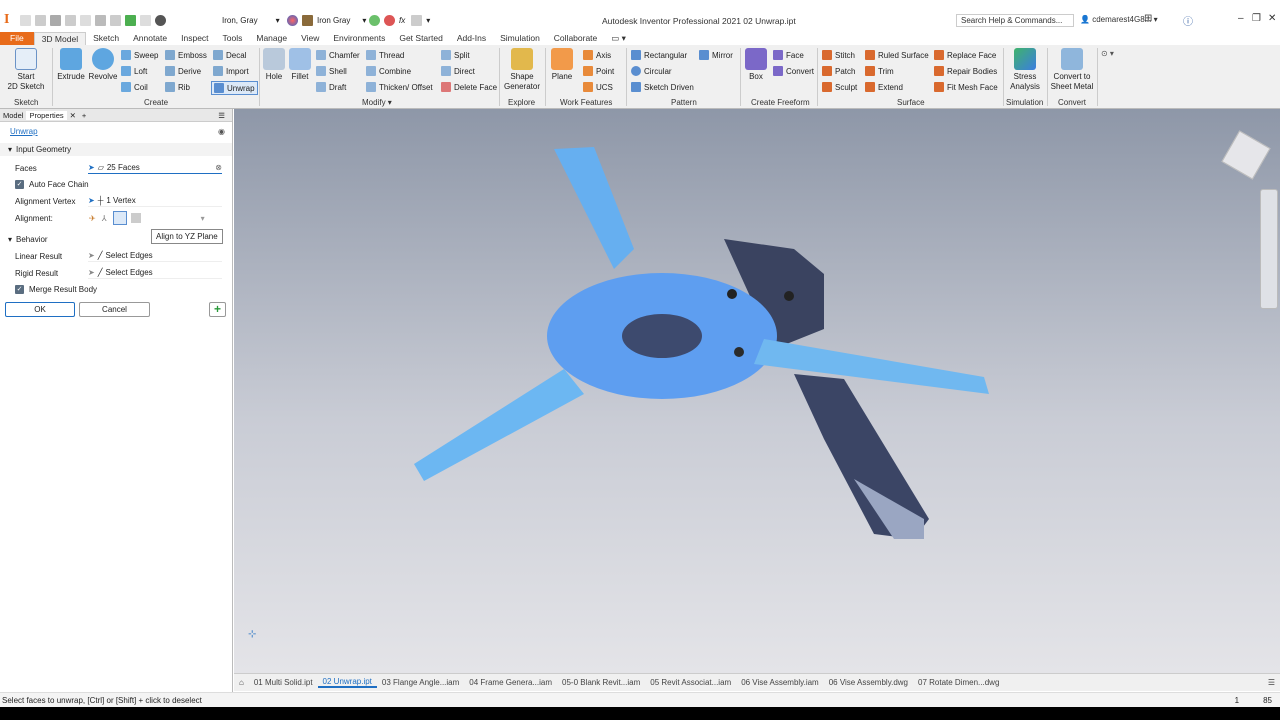 This screenshot has width=1280, height=720. Describe the element at coordinates (598, 71) in the screenshot. I see `point-button: Point` at that location.